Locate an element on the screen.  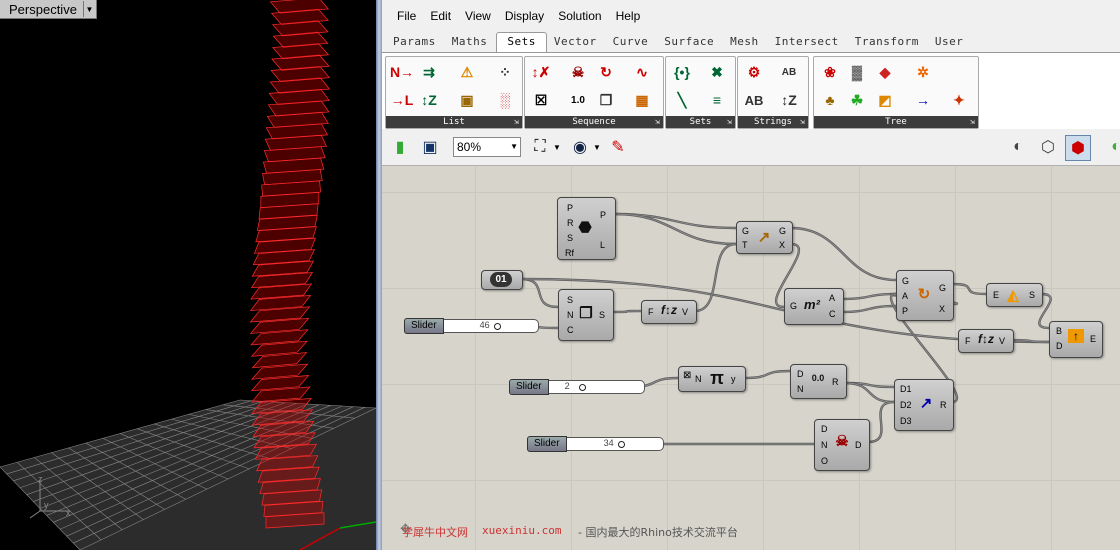
merge-output-e: E is located at coordinates (1093, 339).